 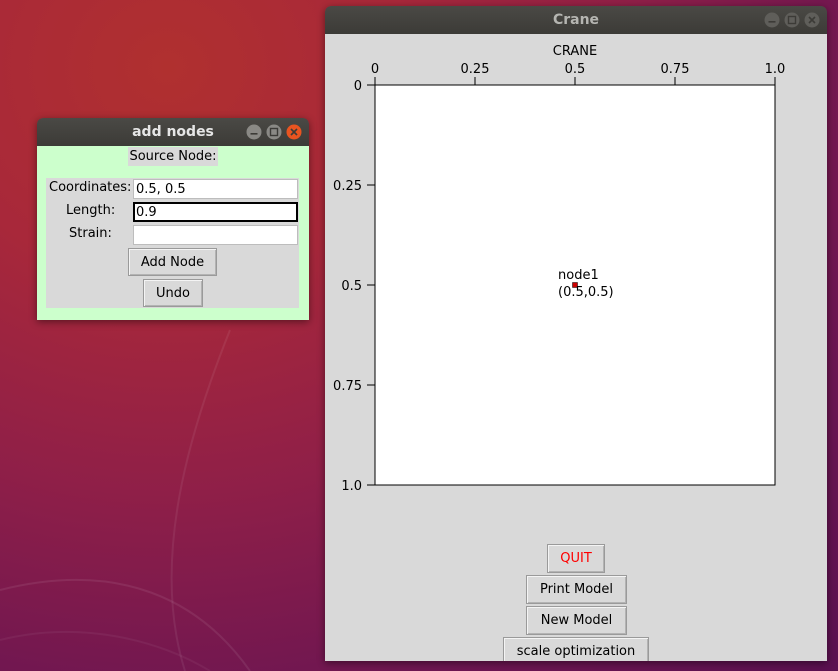 What do you see at coordinates (347, 186) in the screenshot?
I see `y-tick-label: 0.25` at bounding box center [347, 186].